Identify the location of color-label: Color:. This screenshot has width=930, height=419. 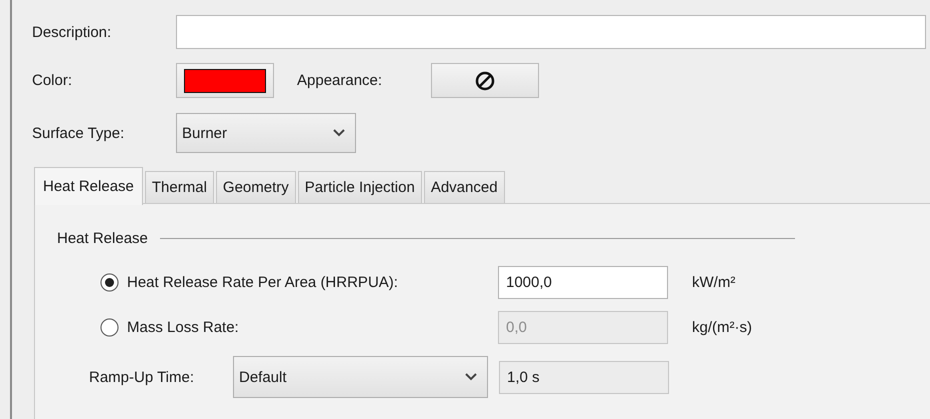
(53, 80).